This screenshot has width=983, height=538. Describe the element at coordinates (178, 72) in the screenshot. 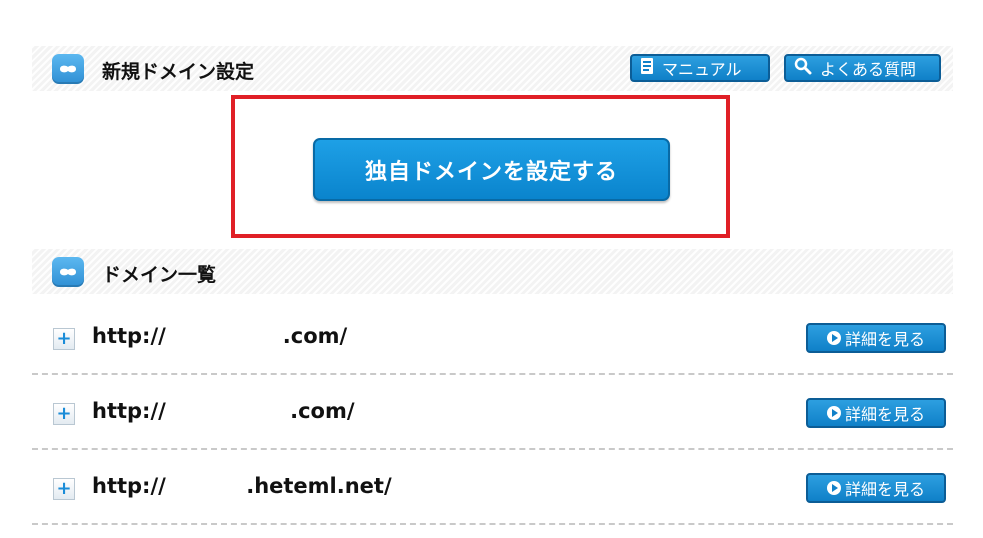

I see `section-title: 新規ドメイン設定` at that location.